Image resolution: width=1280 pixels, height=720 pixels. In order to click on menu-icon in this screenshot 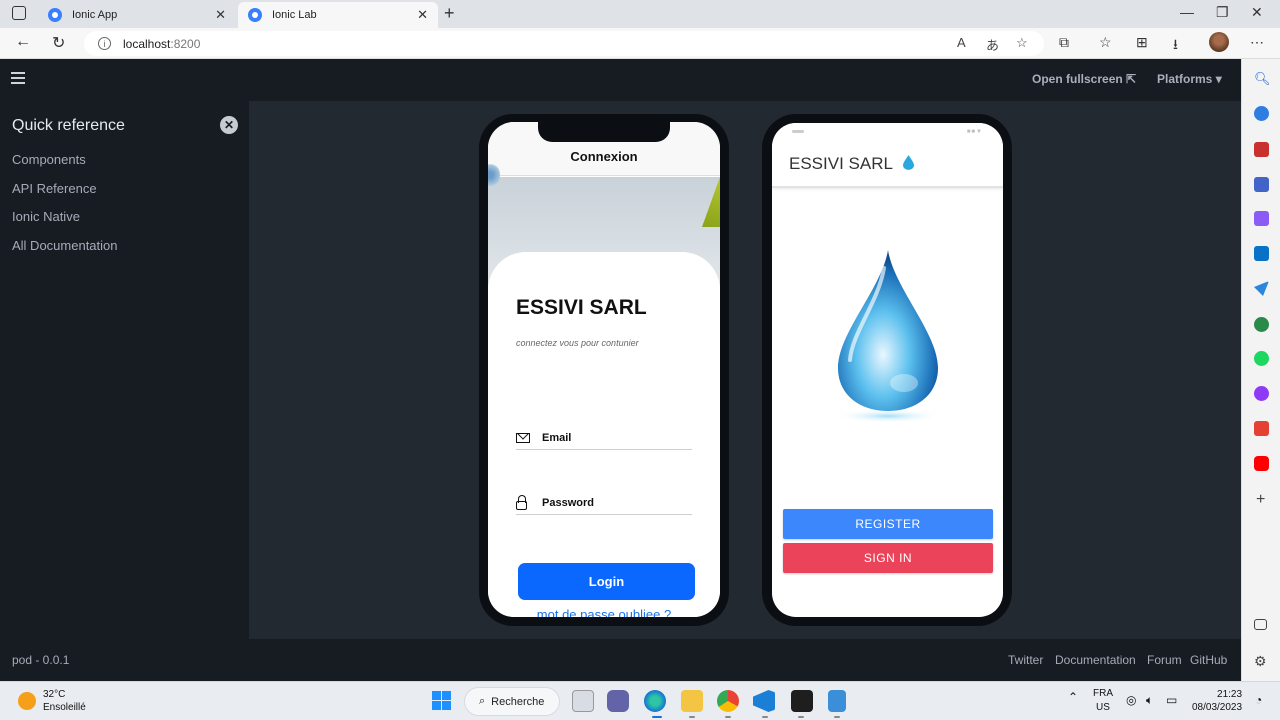, I will do `click(18, 79)`.